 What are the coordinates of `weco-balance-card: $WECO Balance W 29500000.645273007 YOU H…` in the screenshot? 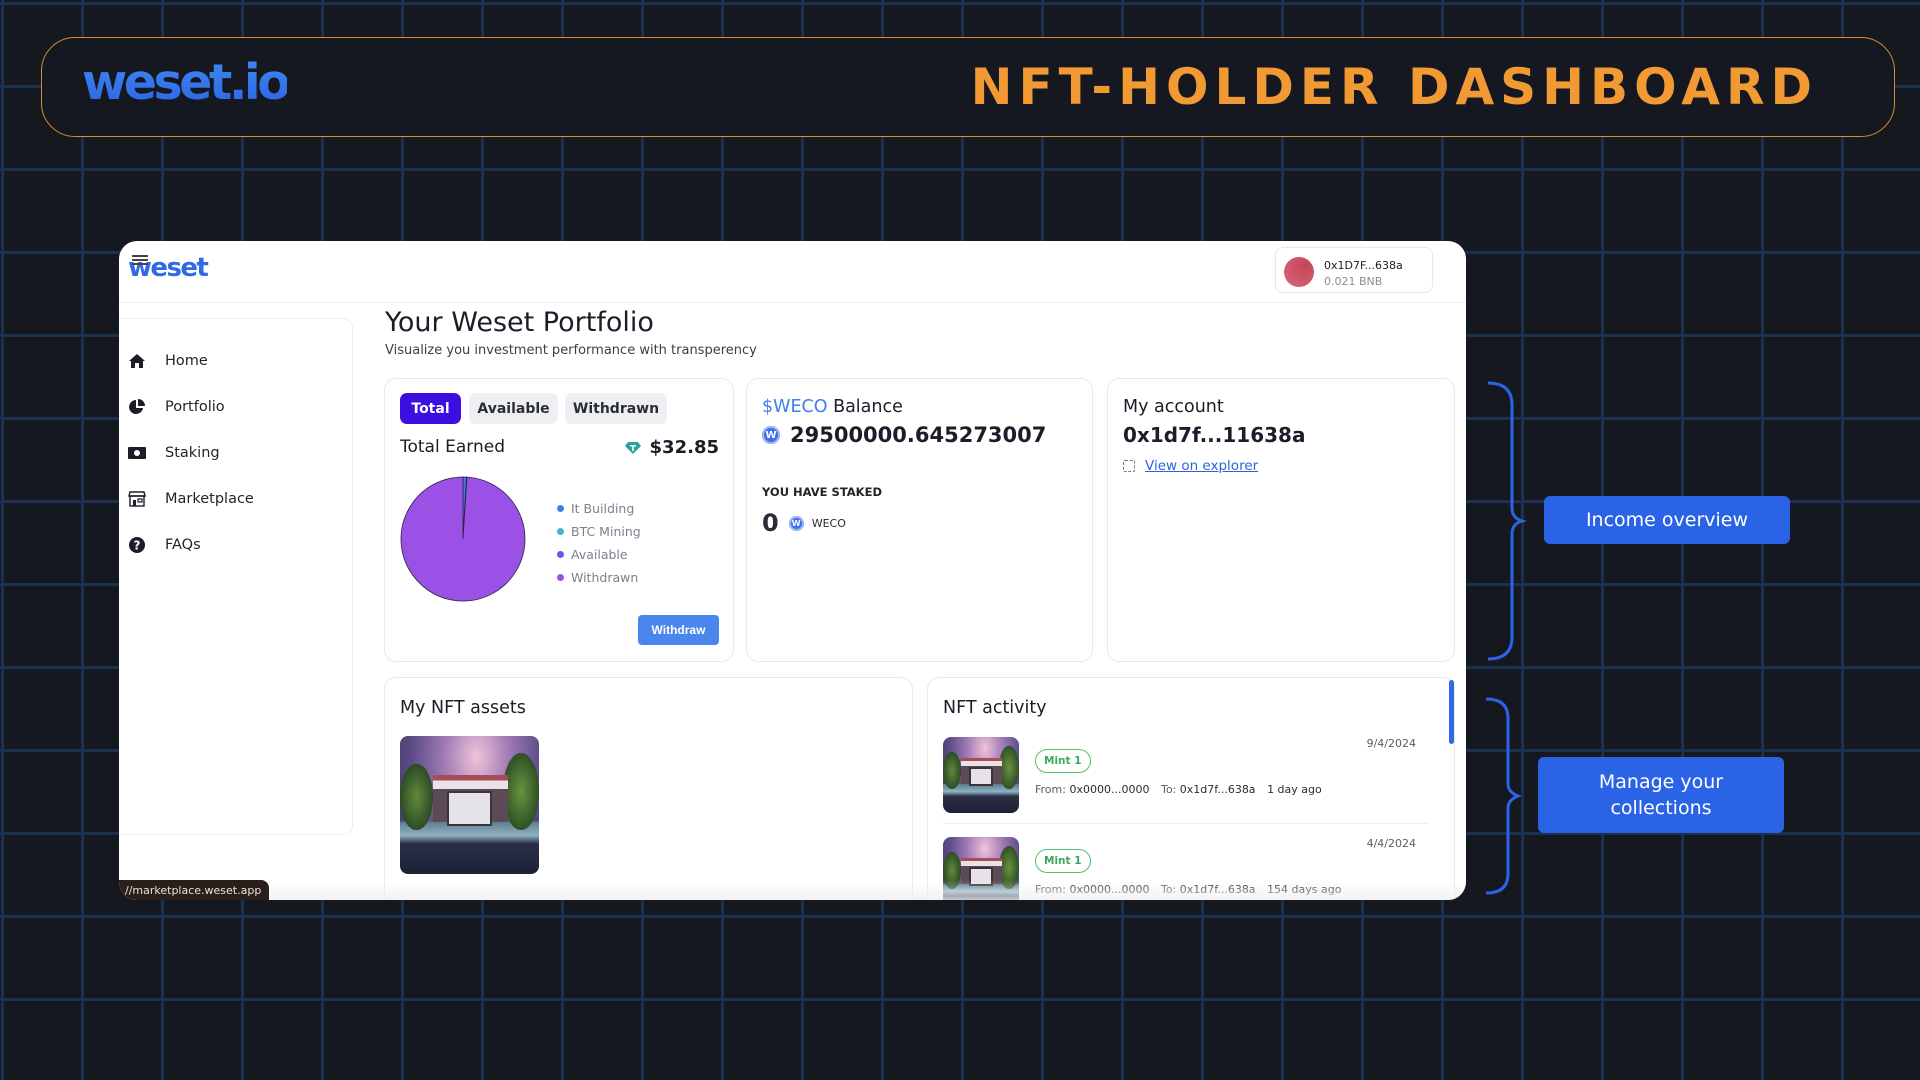 It's located at (919, 520).